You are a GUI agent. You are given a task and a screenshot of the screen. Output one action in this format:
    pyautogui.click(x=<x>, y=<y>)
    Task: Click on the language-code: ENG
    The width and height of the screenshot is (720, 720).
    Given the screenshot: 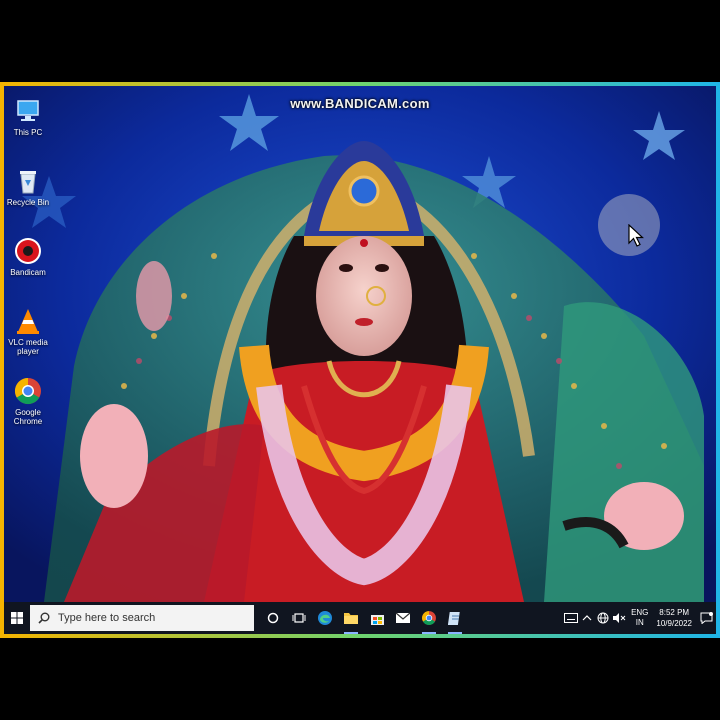 What is the action you would take?
    pyautogui.click(x=640, y=612)
    